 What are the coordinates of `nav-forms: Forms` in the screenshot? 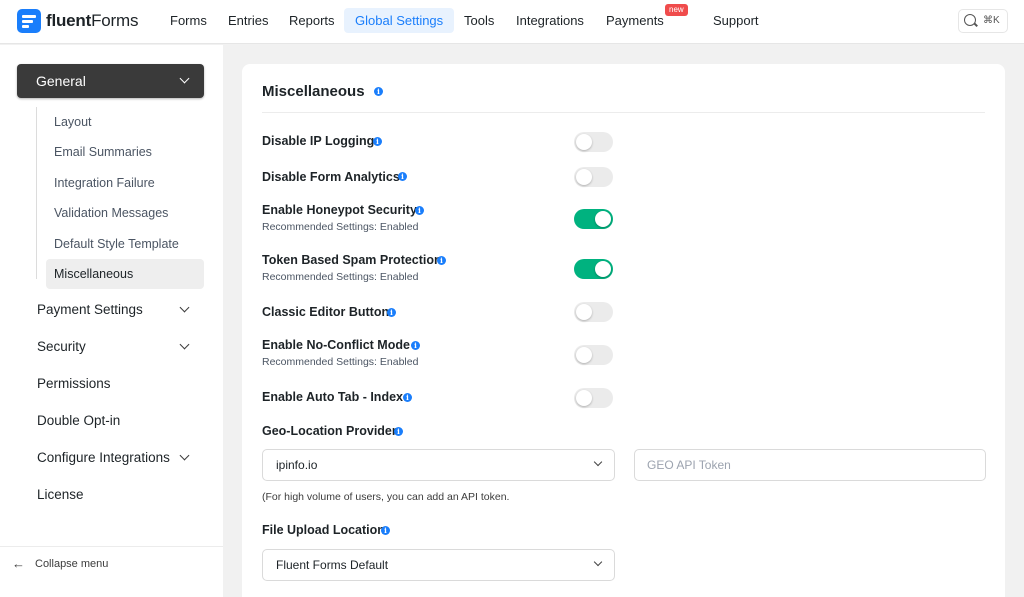 It's located at (188, 20).